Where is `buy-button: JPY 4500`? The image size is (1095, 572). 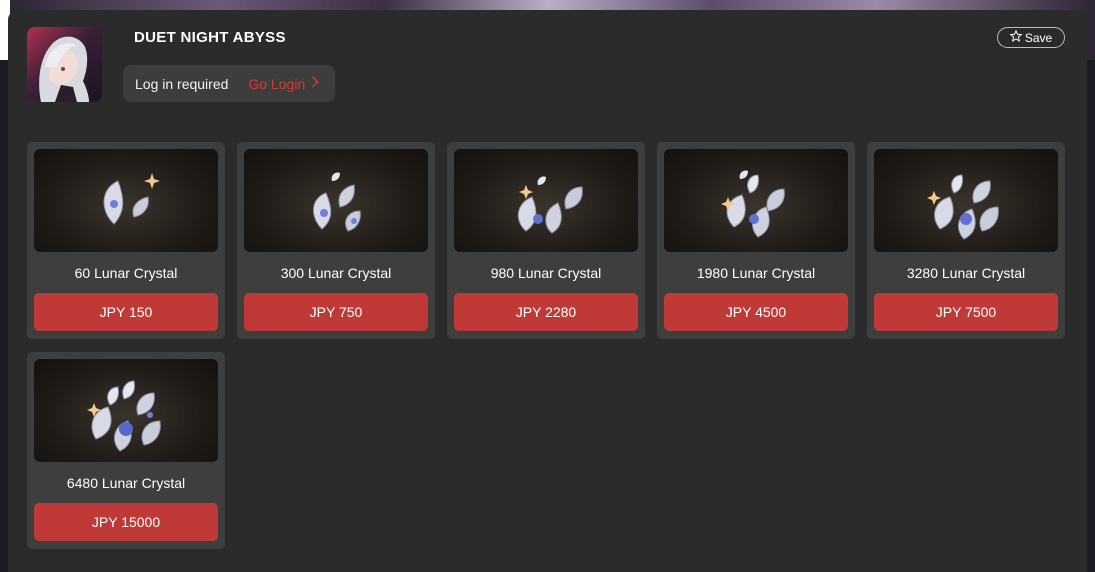
buy-button: JPY 4500 is located at coordinates (756, 312).